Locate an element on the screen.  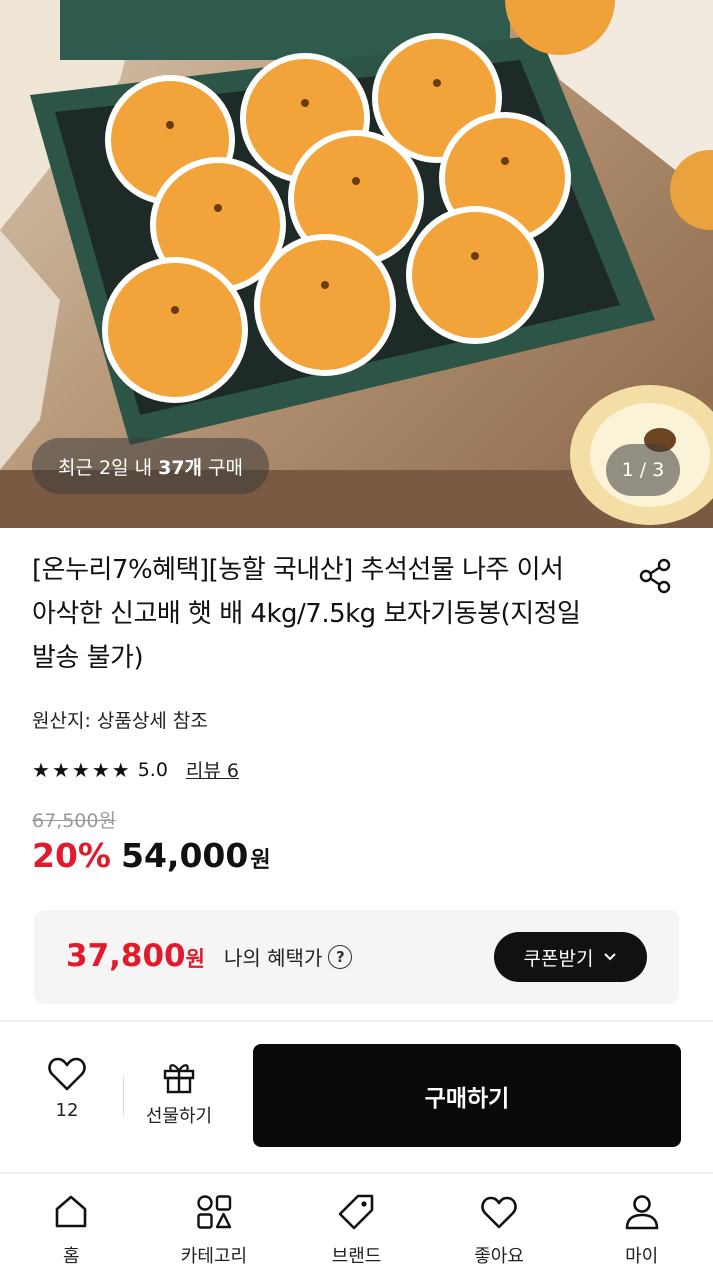
share-icon is located at coordinates (655, 576).